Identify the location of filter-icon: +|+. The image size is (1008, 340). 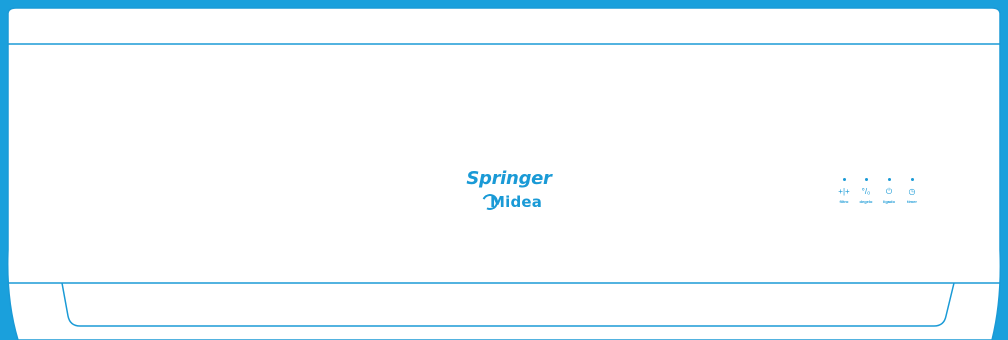
(844, 191).